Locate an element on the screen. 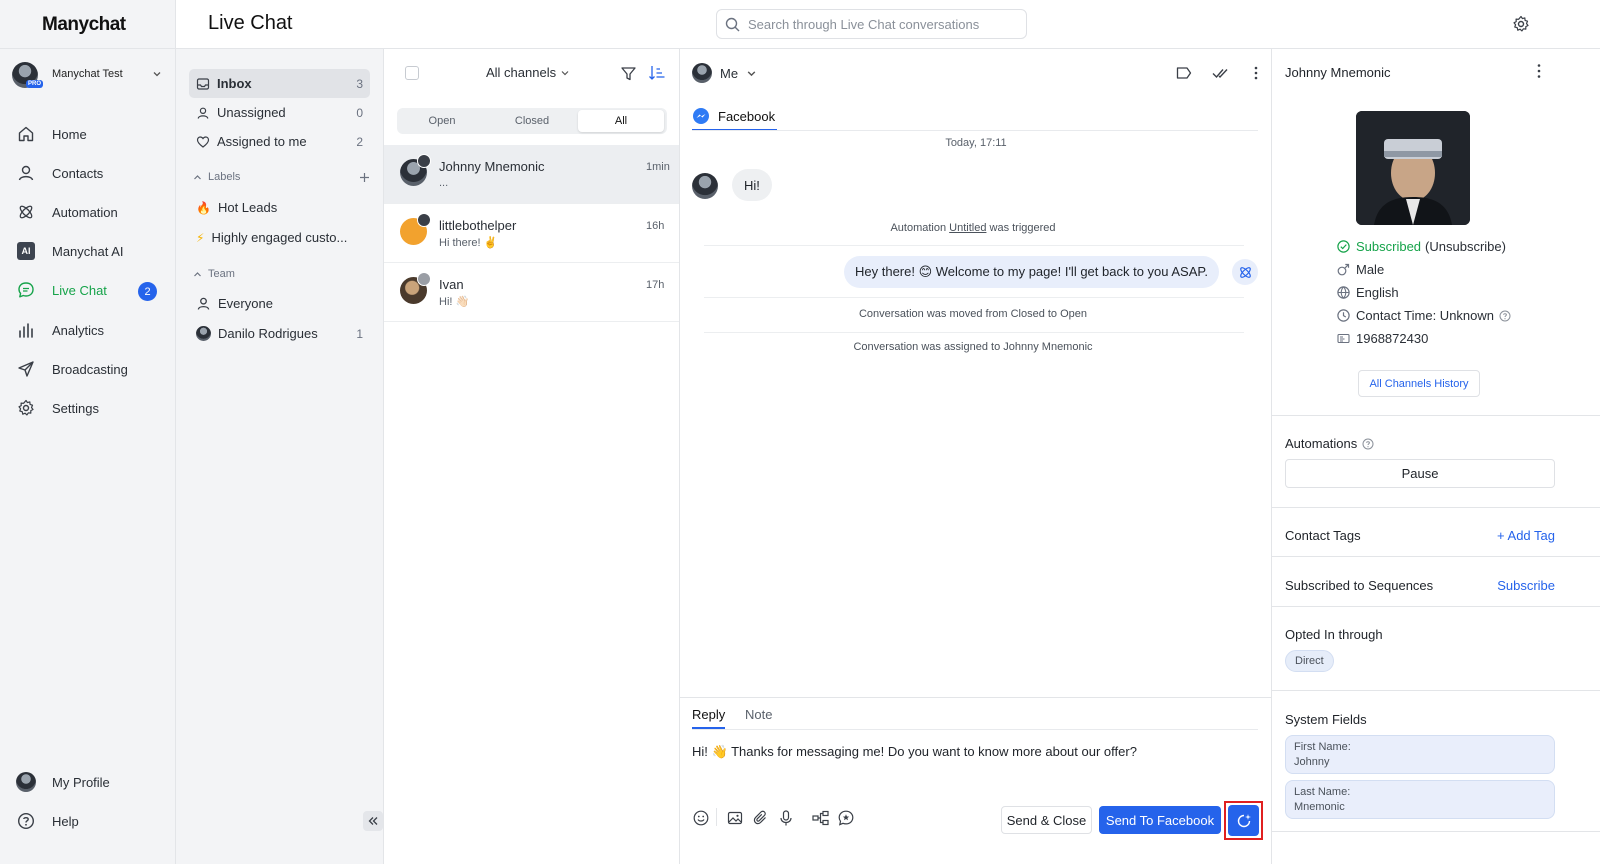 The image size is (1600, 864). field-first-name: First Name: Johnny is located at coordinates (1420, 754).